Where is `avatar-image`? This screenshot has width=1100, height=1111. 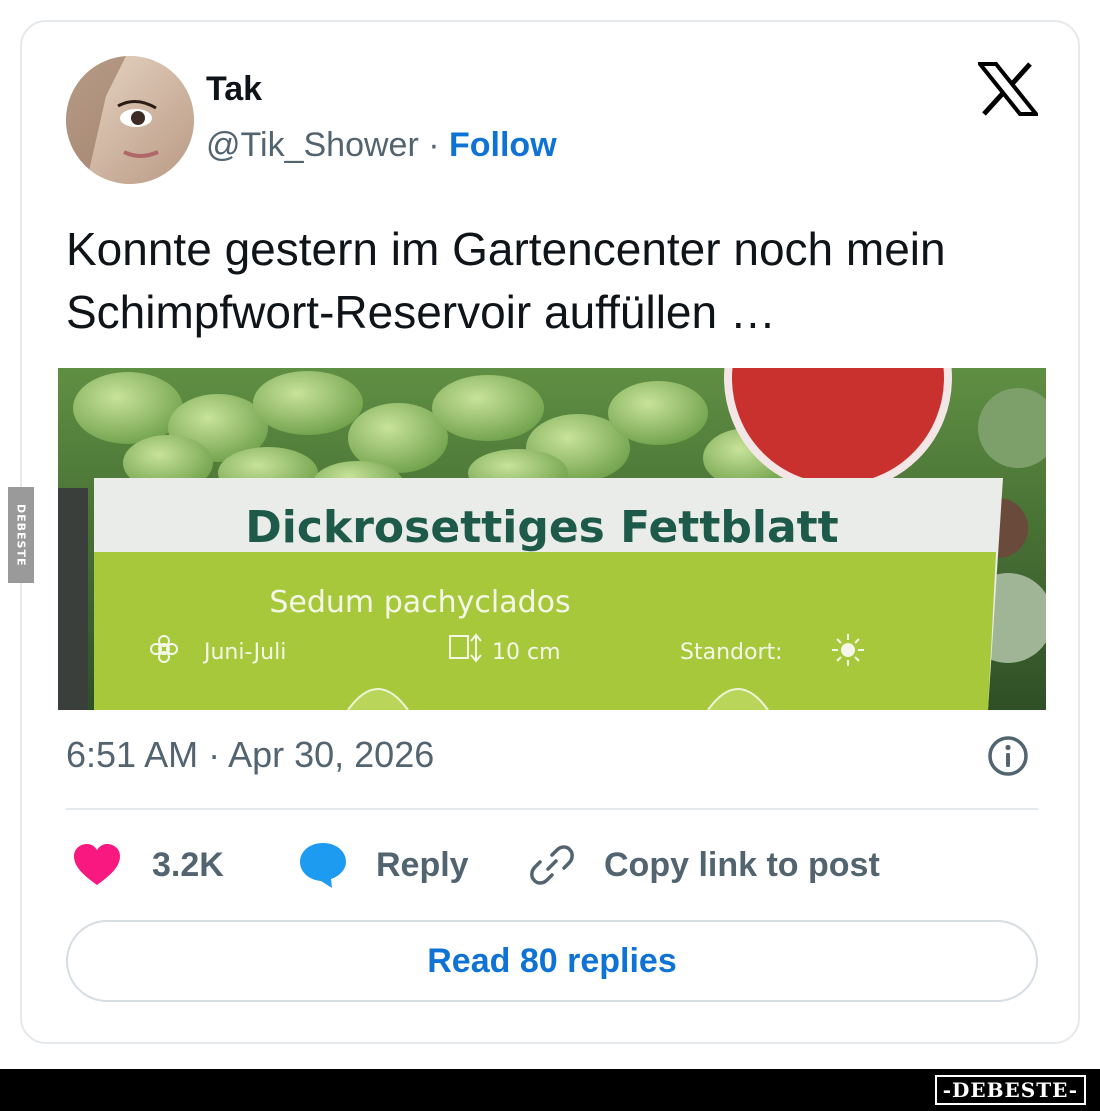 avatar-image is located at coordinates (130, 120).